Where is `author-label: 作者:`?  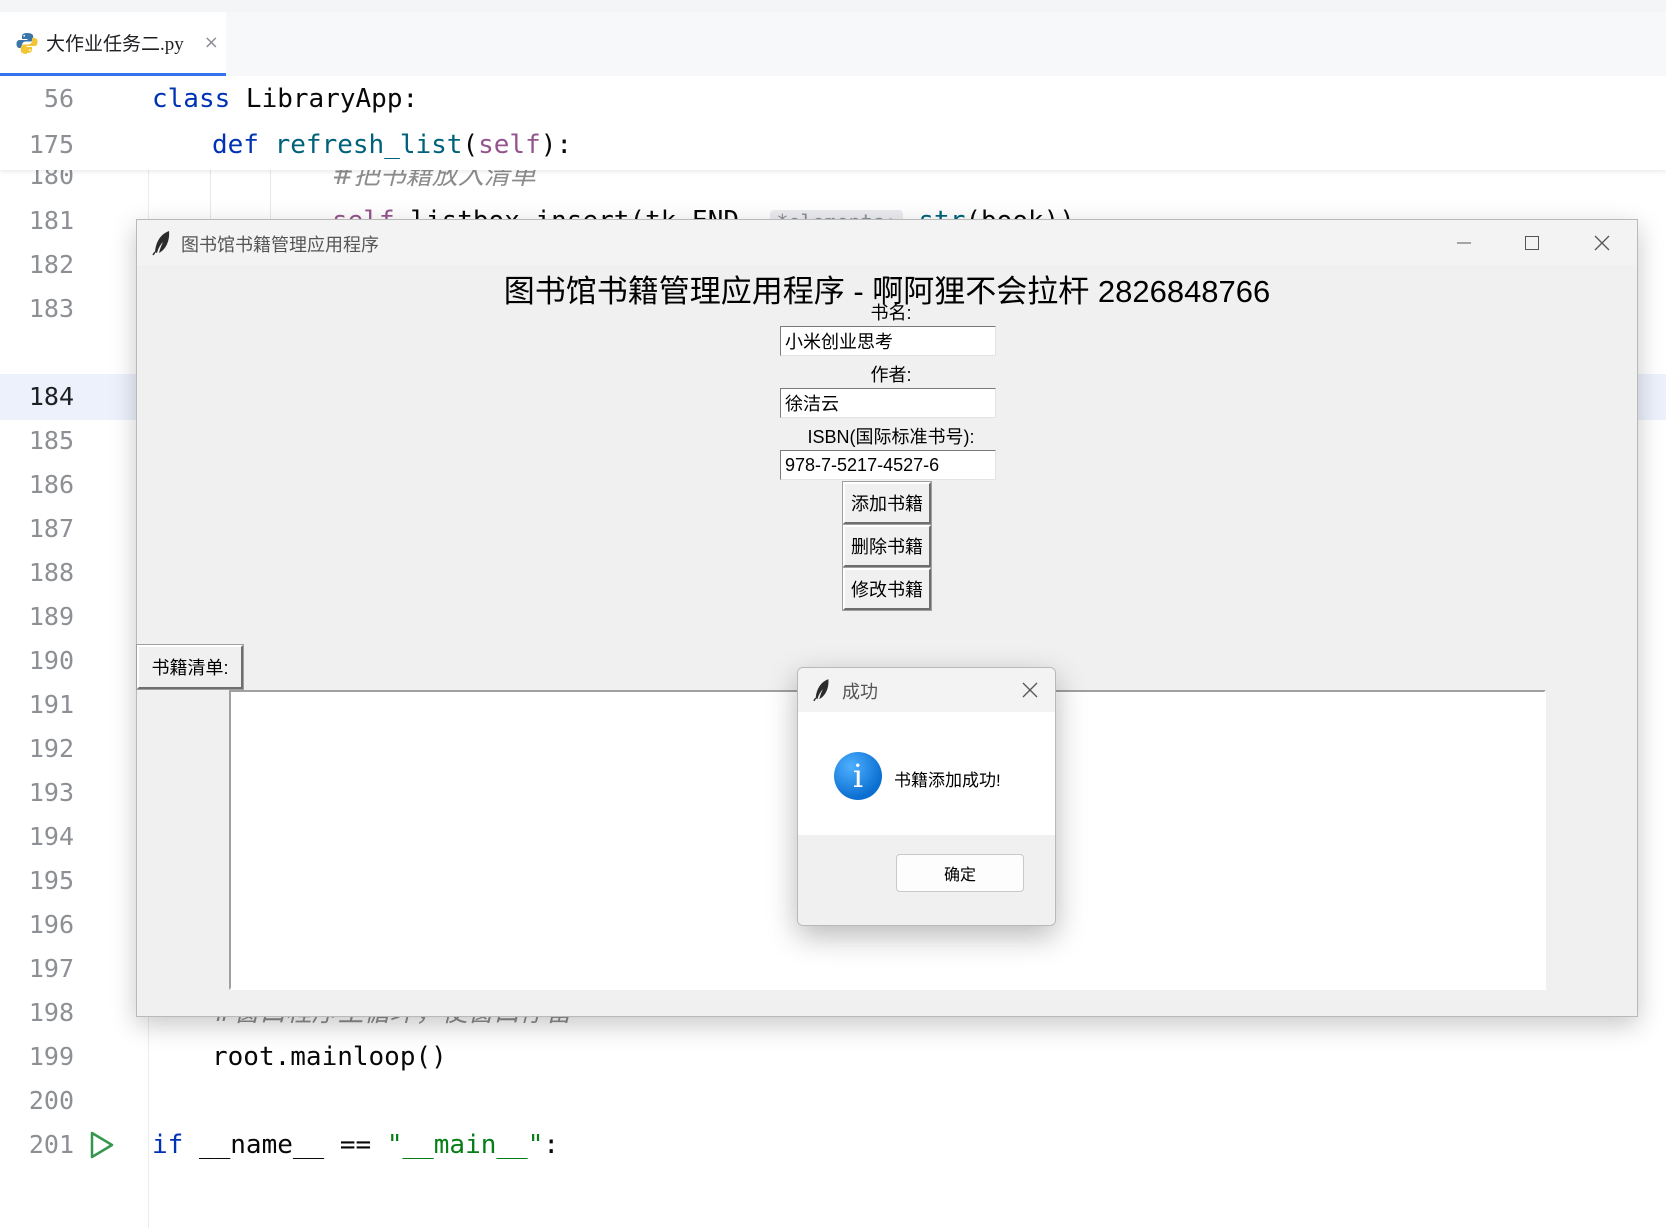
author-label: 作者: is located at coordinates (891, 375).